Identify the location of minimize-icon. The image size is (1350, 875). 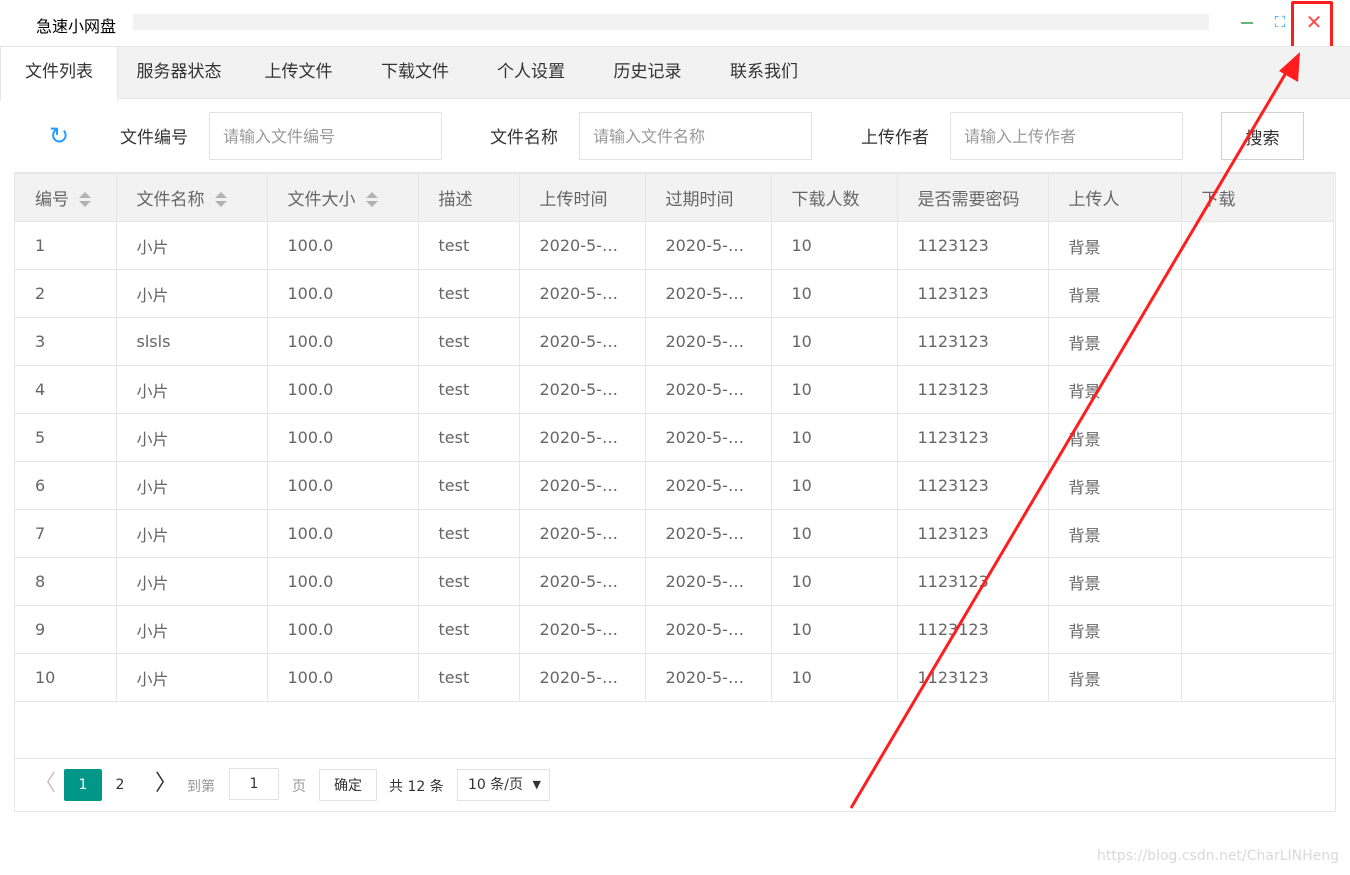
(1248, 22).